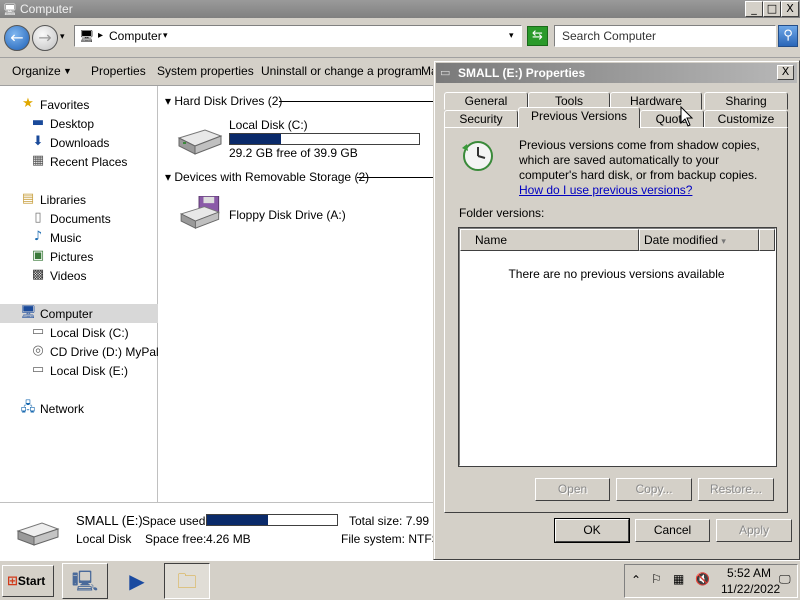 The image size is (800, 600). I want to click on space-used-fill, so click(238, 520).